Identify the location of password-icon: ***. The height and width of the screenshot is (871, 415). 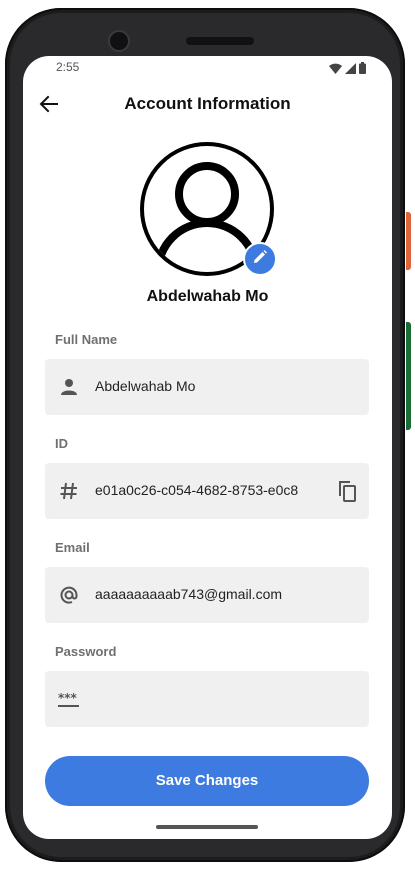
(69, 699).